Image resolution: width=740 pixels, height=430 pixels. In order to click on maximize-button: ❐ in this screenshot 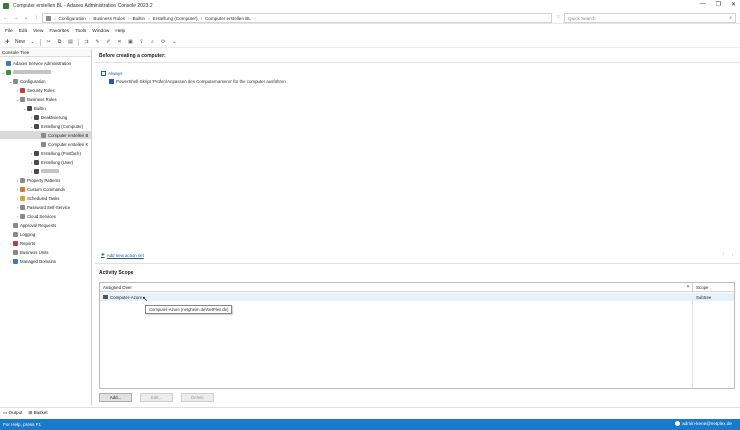, I will do `click(718, 4)`.